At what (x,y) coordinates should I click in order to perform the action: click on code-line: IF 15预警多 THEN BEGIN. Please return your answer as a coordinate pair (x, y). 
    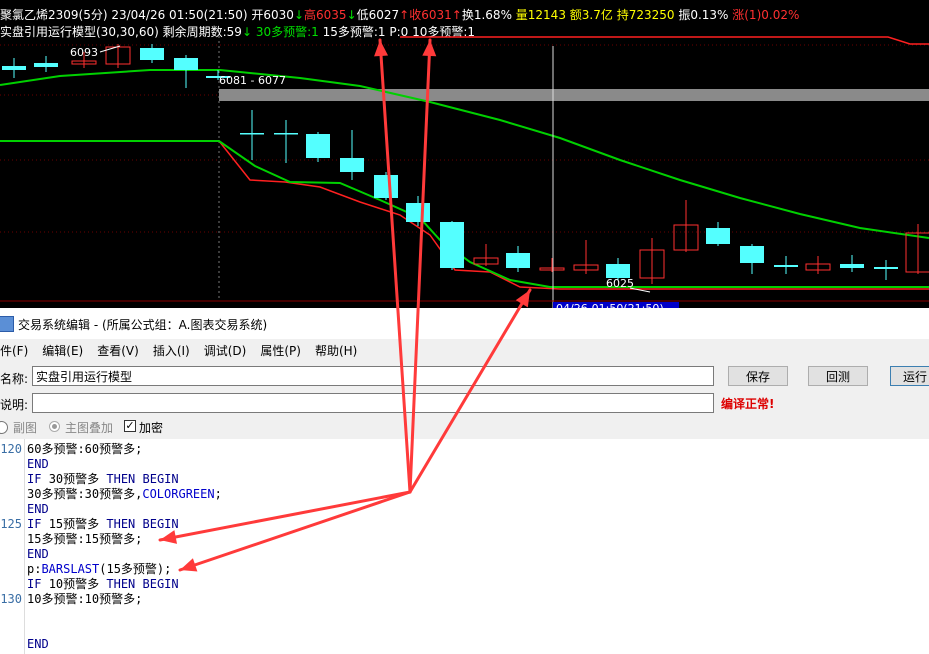
    Looking at the image, I should click on (103, 524).